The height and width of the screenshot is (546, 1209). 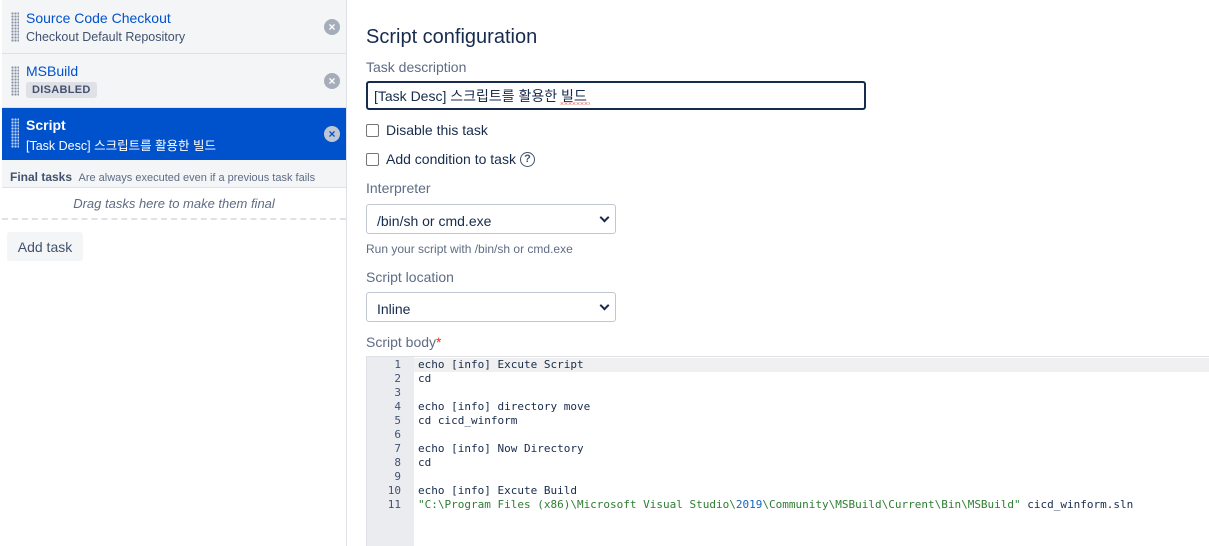 What do you see at coordinates (452, 37) in the screenshot?
I see `page-title: Script configuration` at bounding box center [452, 37].